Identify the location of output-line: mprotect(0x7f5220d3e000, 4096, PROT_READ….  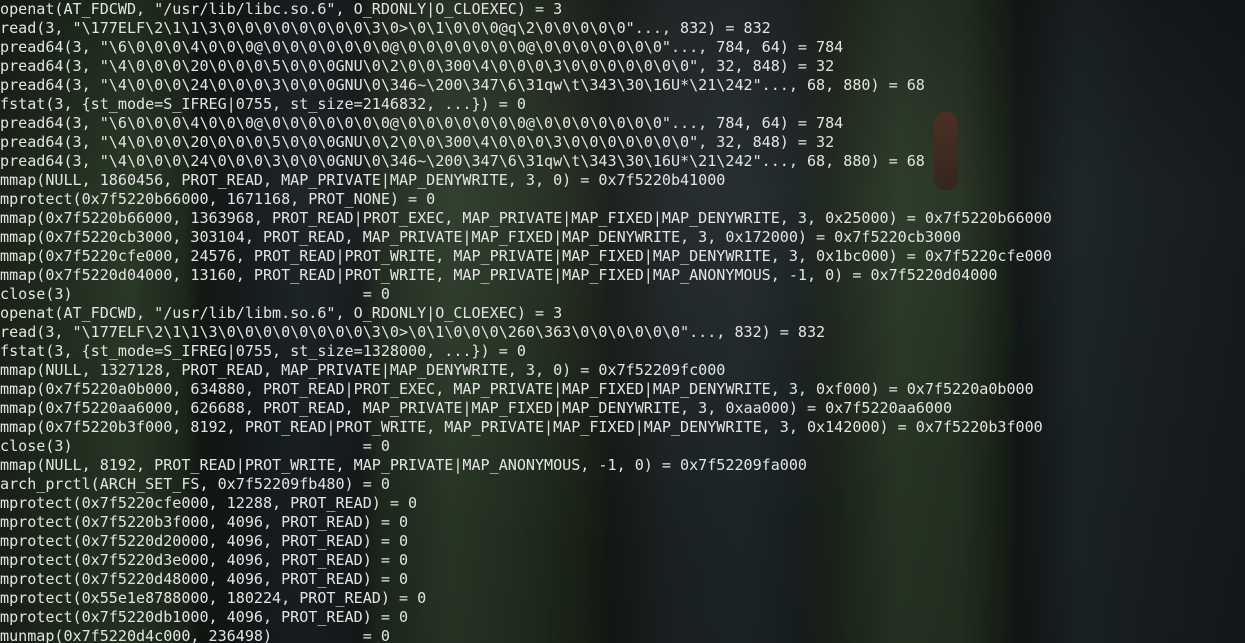
(204, 560).